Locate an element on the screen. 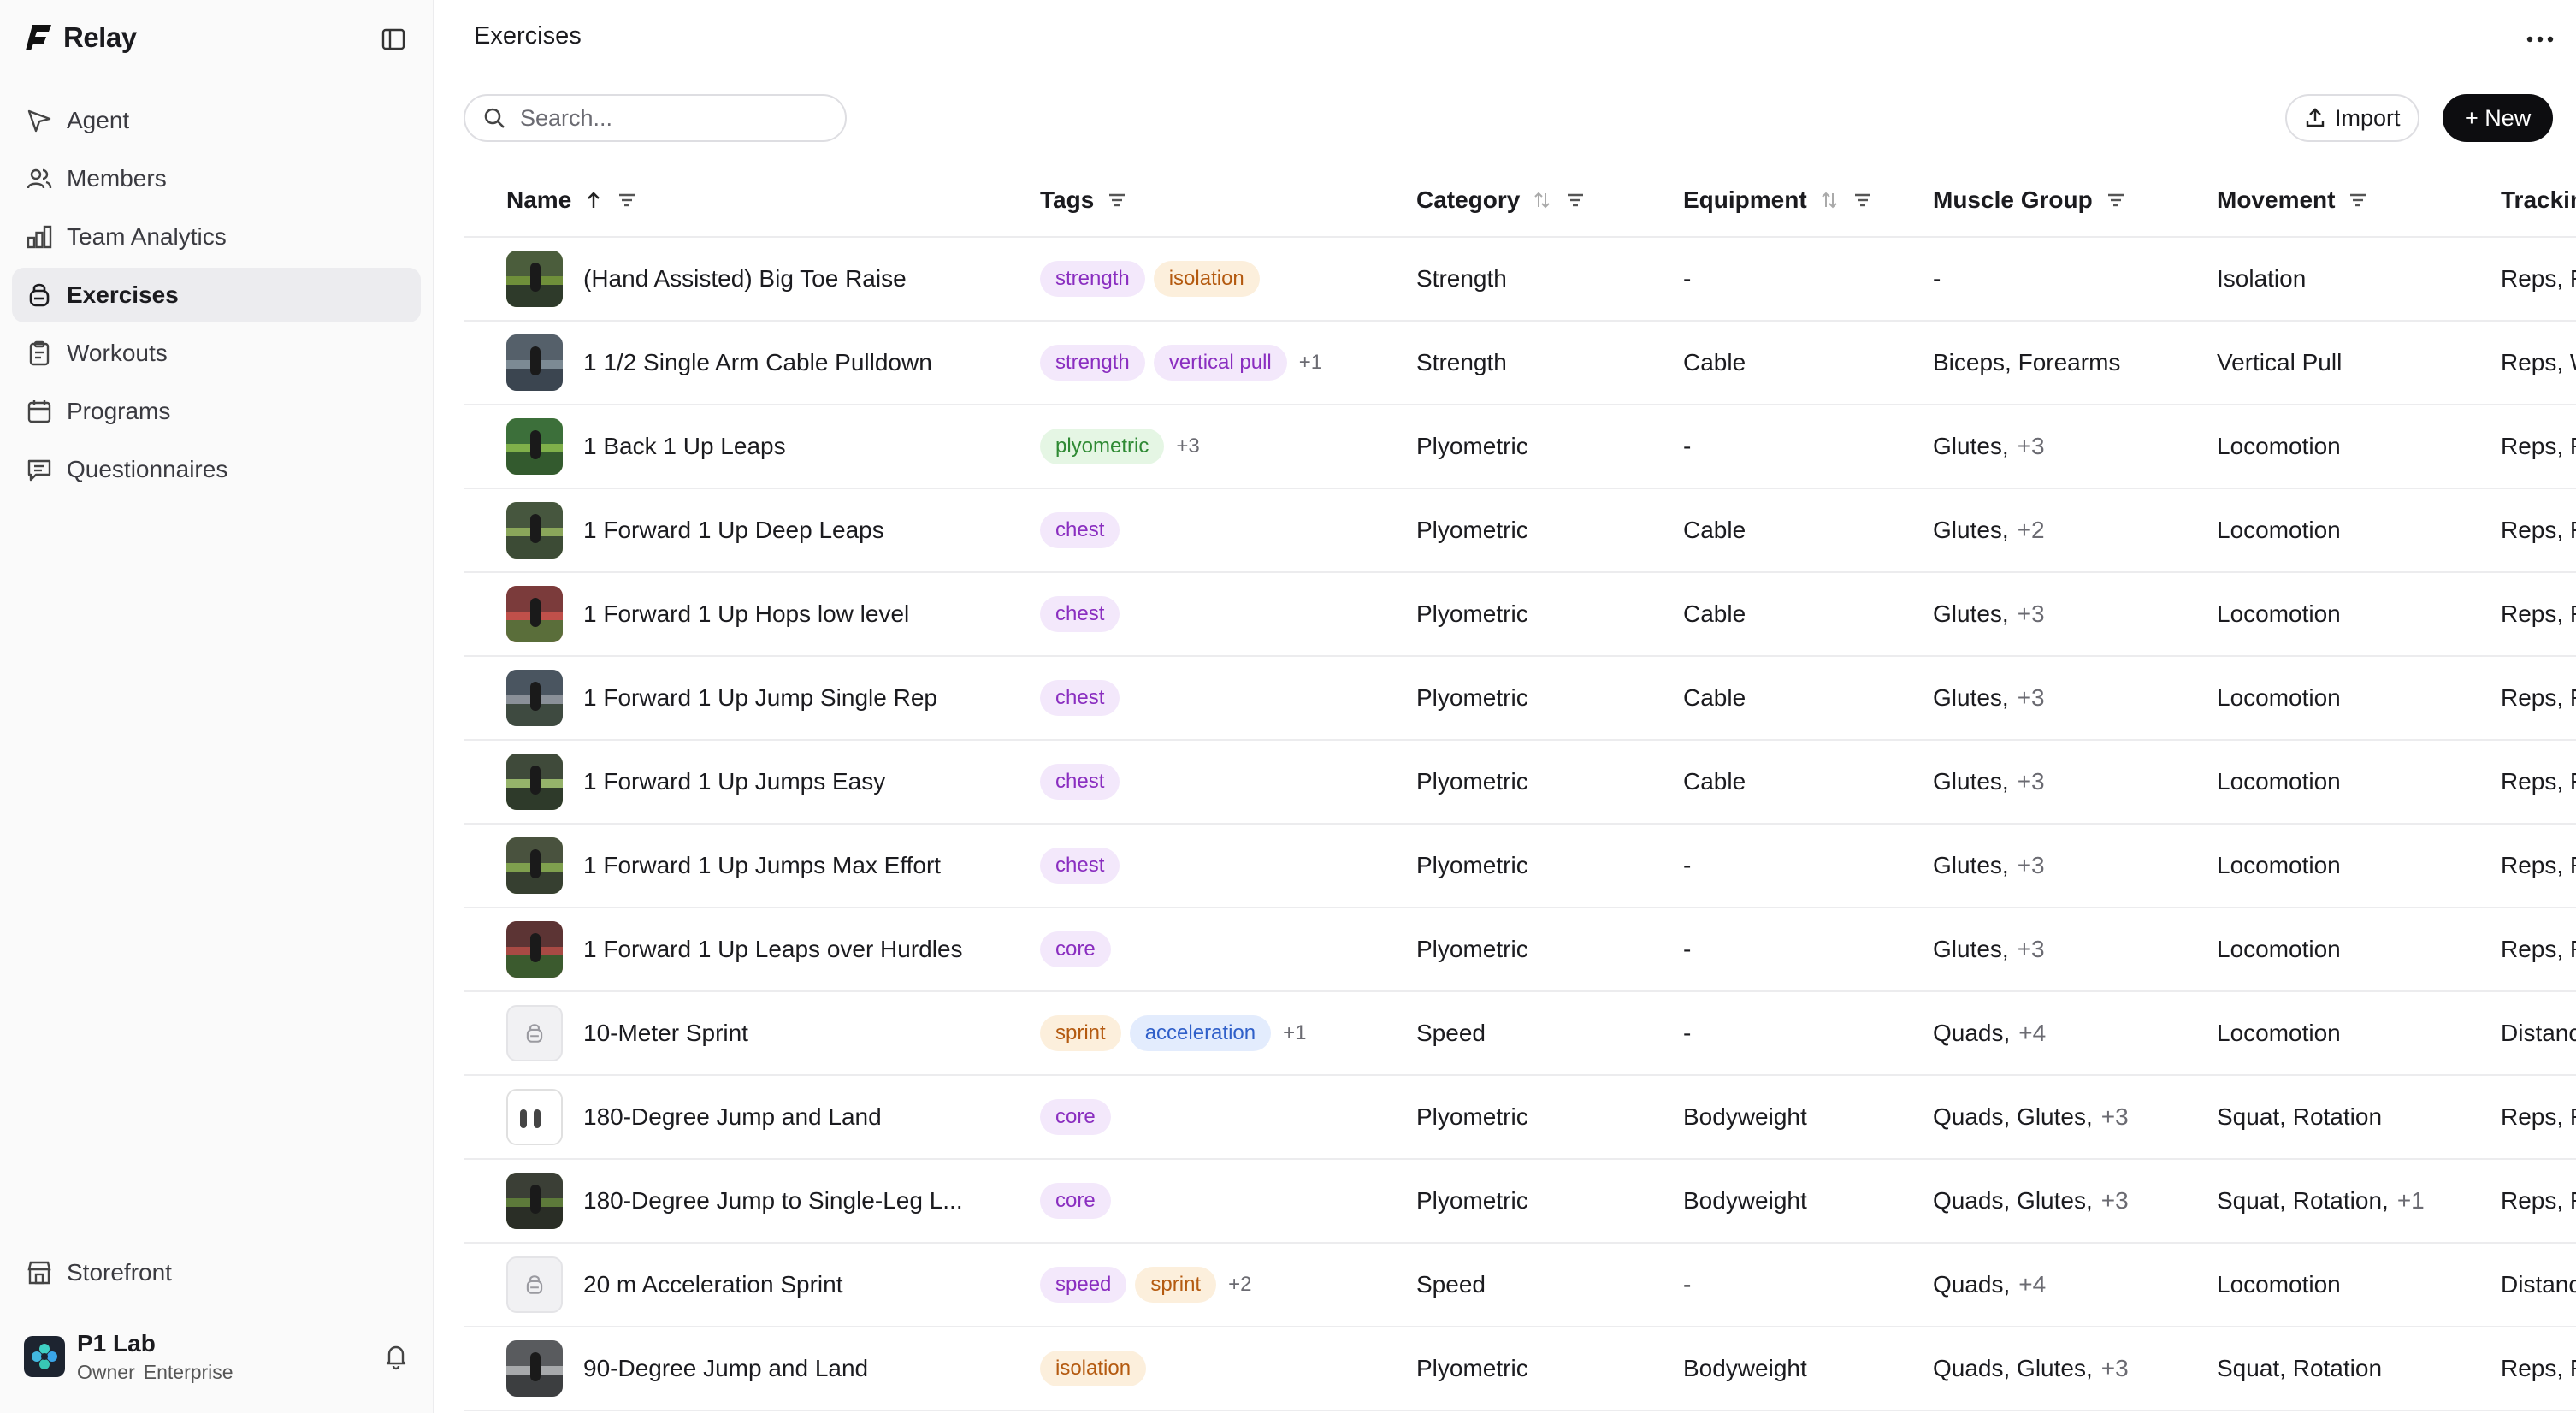  exercise-name: 1 1/2 Single Arm Cable Pulldown is located at coordinates (757, 363).